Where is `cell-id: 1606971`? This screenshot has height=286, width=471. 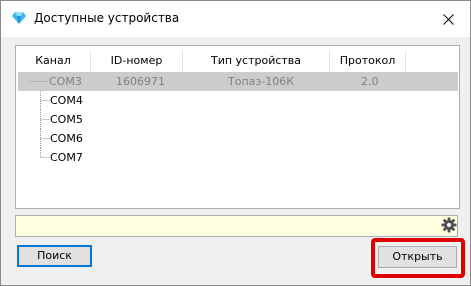
cell-id: 1606971 is located at coordinates (140, 81).